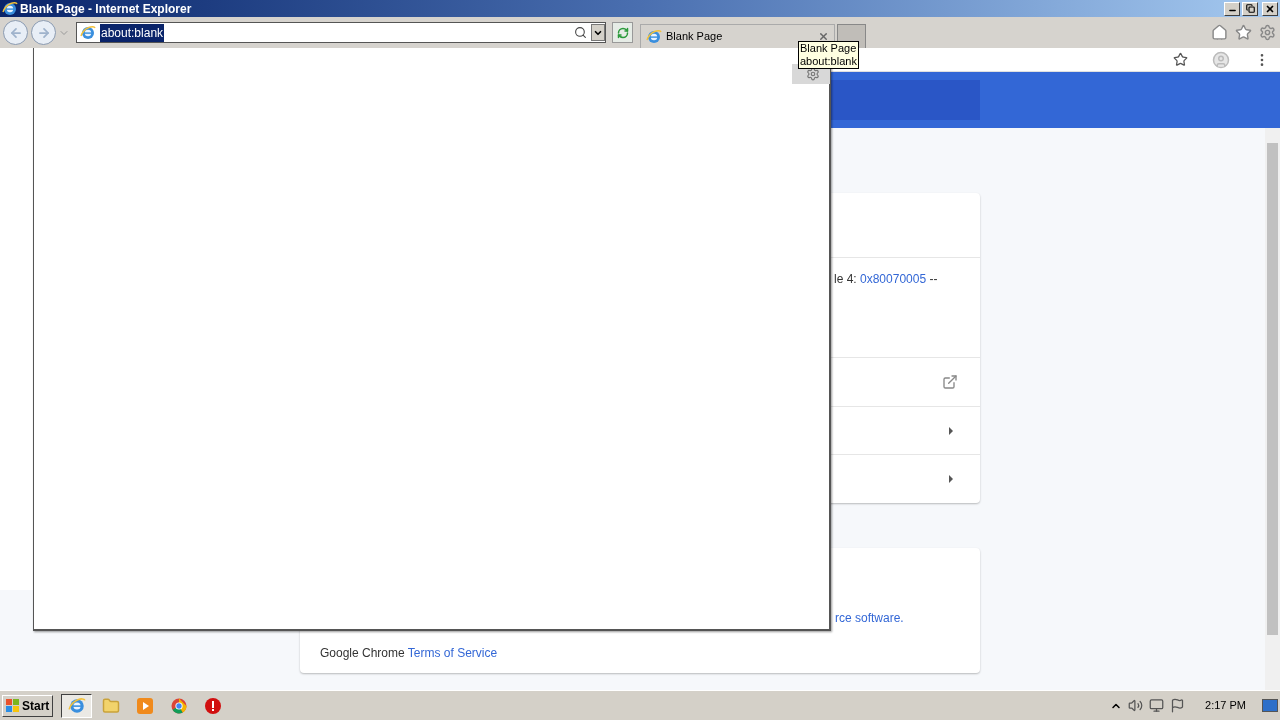  I want to click on folder-icon, so click(110, 705).